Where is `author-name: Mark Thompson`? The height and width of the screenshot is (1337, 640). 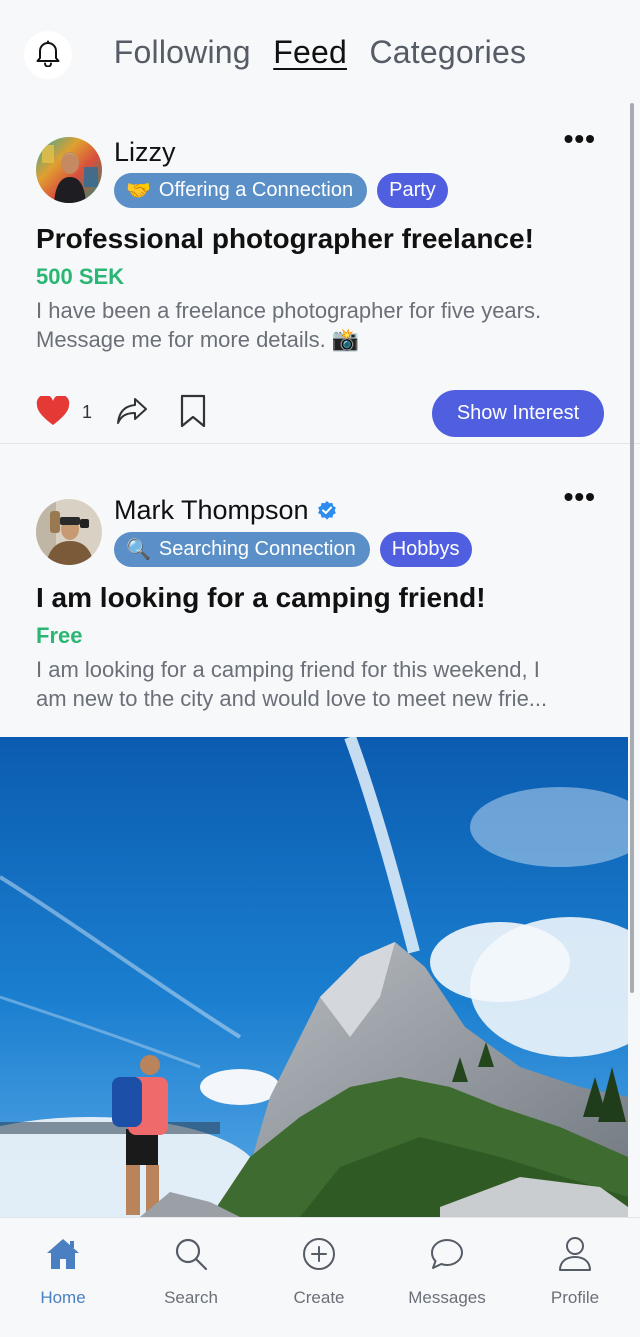
author-name: Mark Thompson is located at coordinates (225, 511).